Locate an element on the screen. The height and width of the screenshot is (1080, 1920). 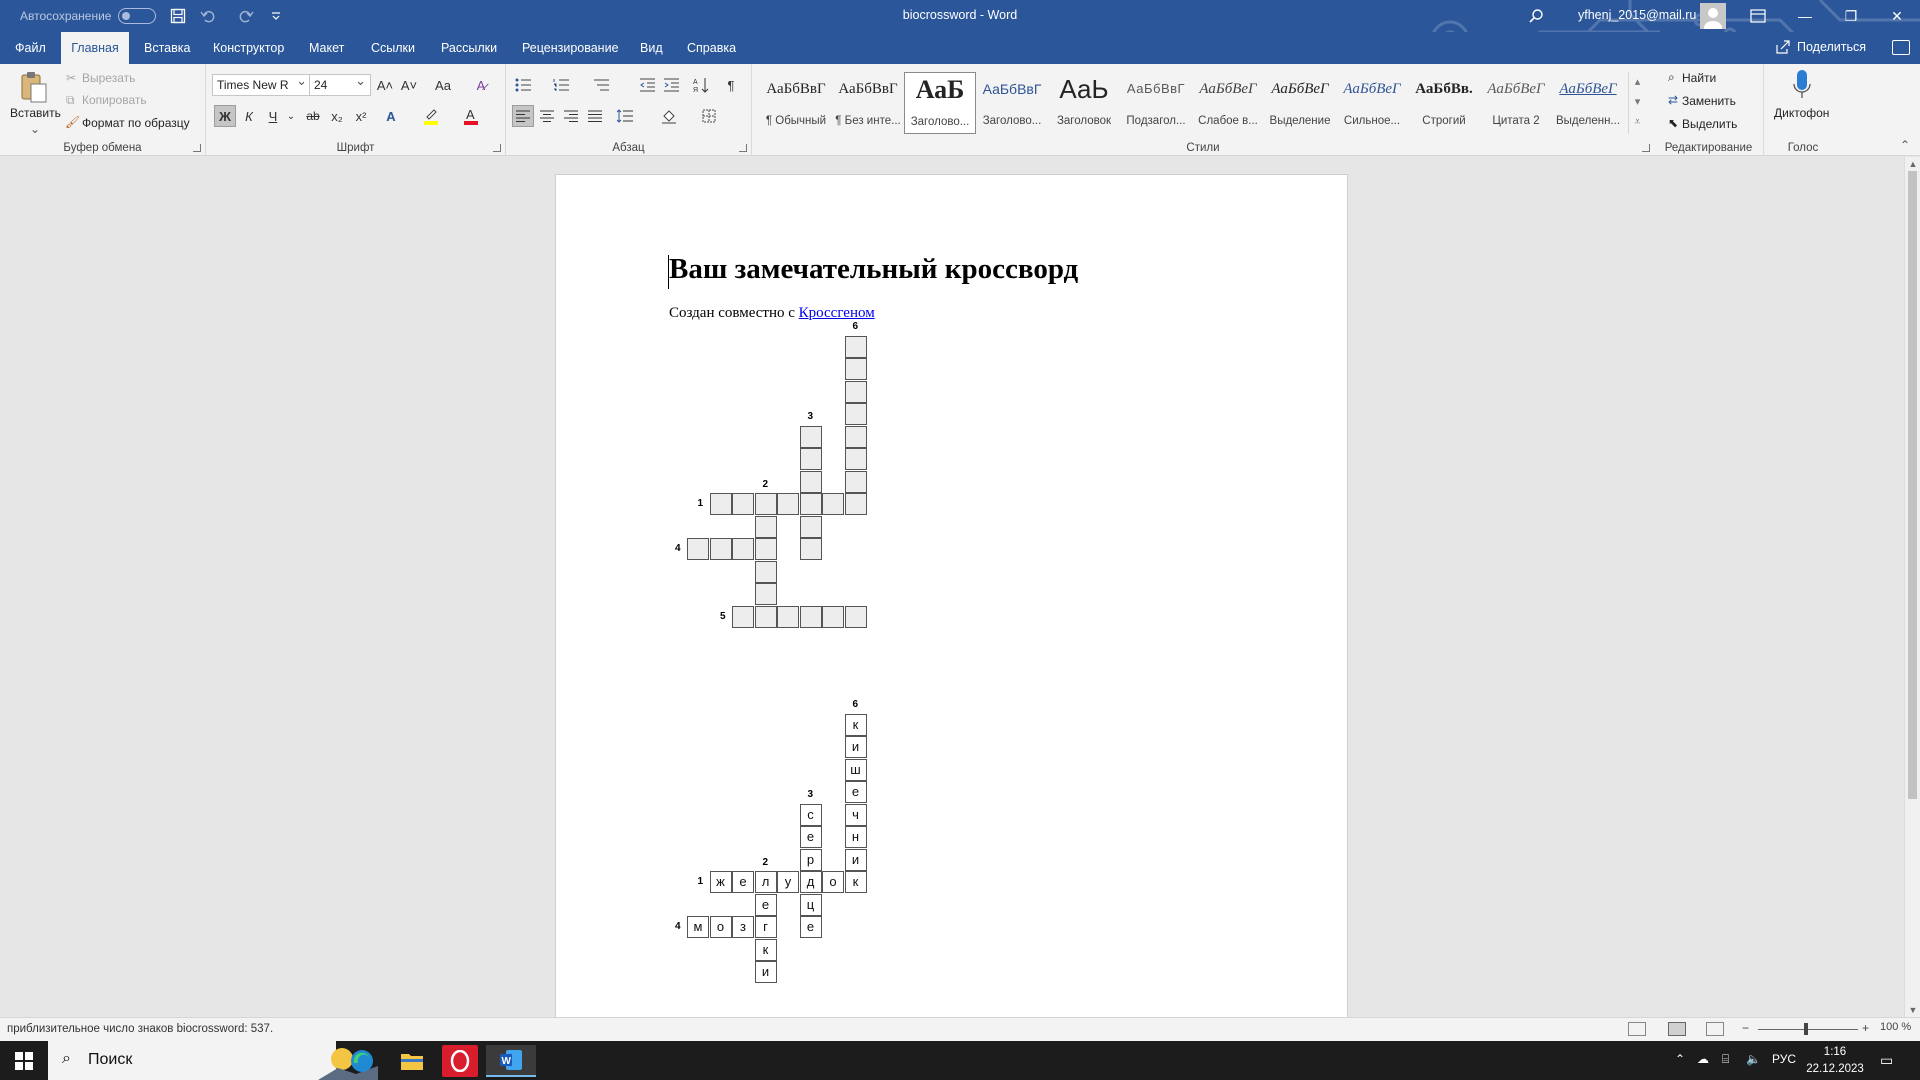
align-center-icon is located at coordinates (547, 116).